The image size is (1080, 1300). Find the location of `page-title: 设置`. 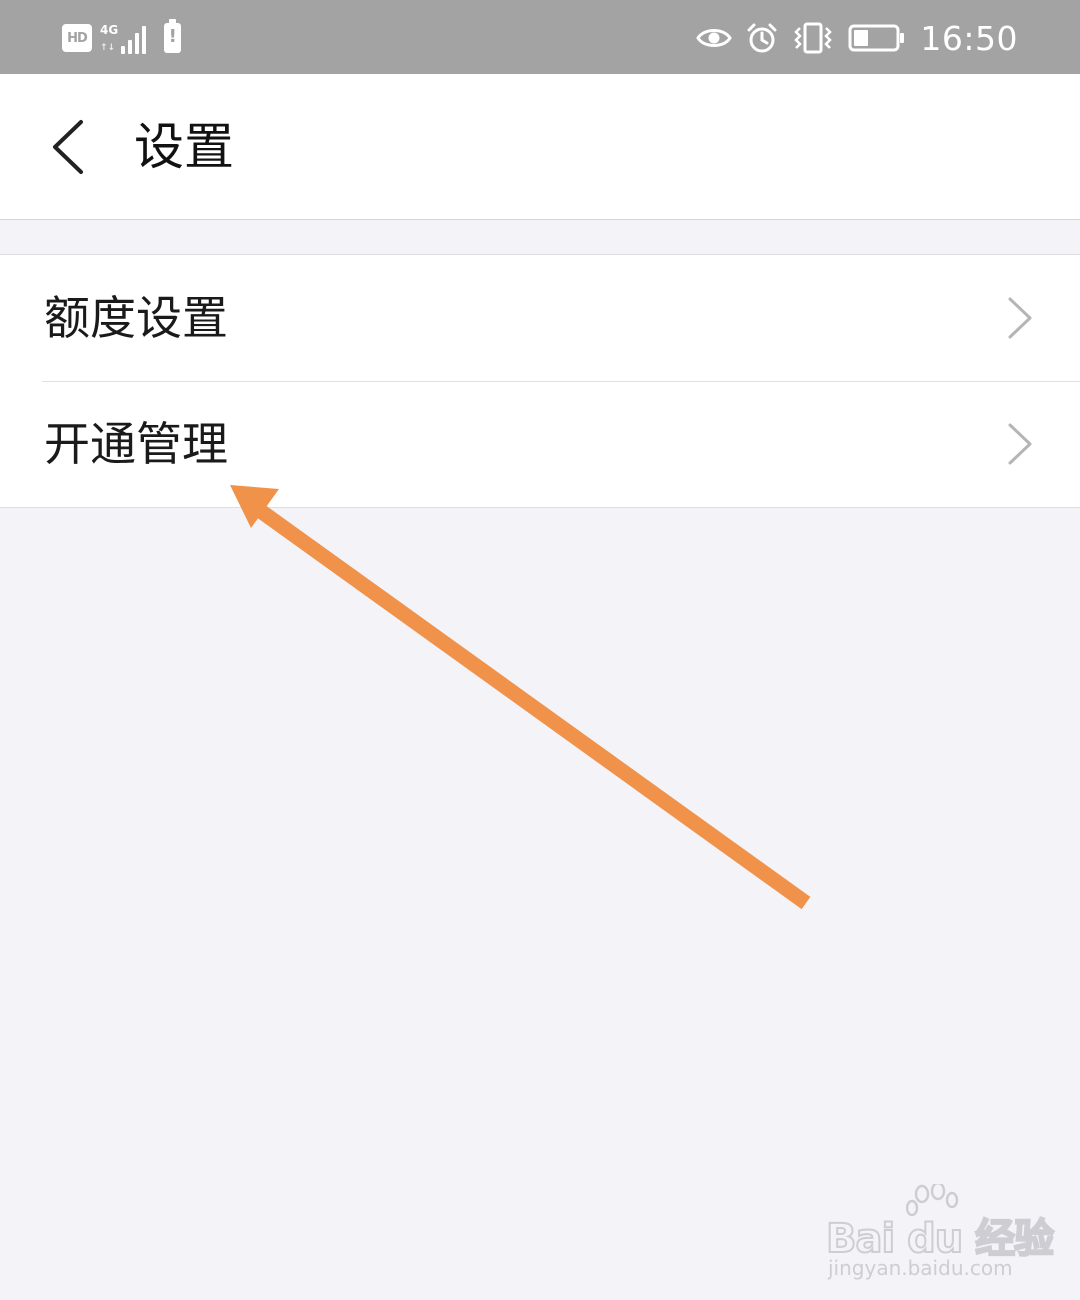

page-title: 设置 is located at coordinates (184, 147).